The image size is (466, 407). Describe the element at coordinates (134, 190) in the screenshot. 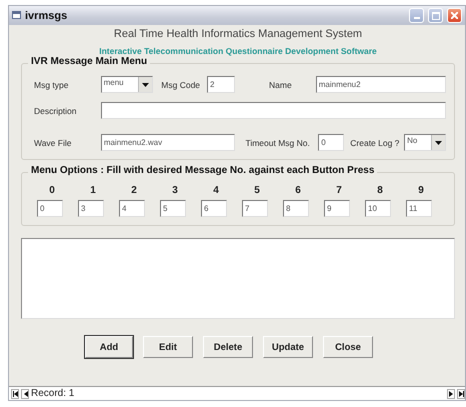

I see `key-label: 2` at that location.